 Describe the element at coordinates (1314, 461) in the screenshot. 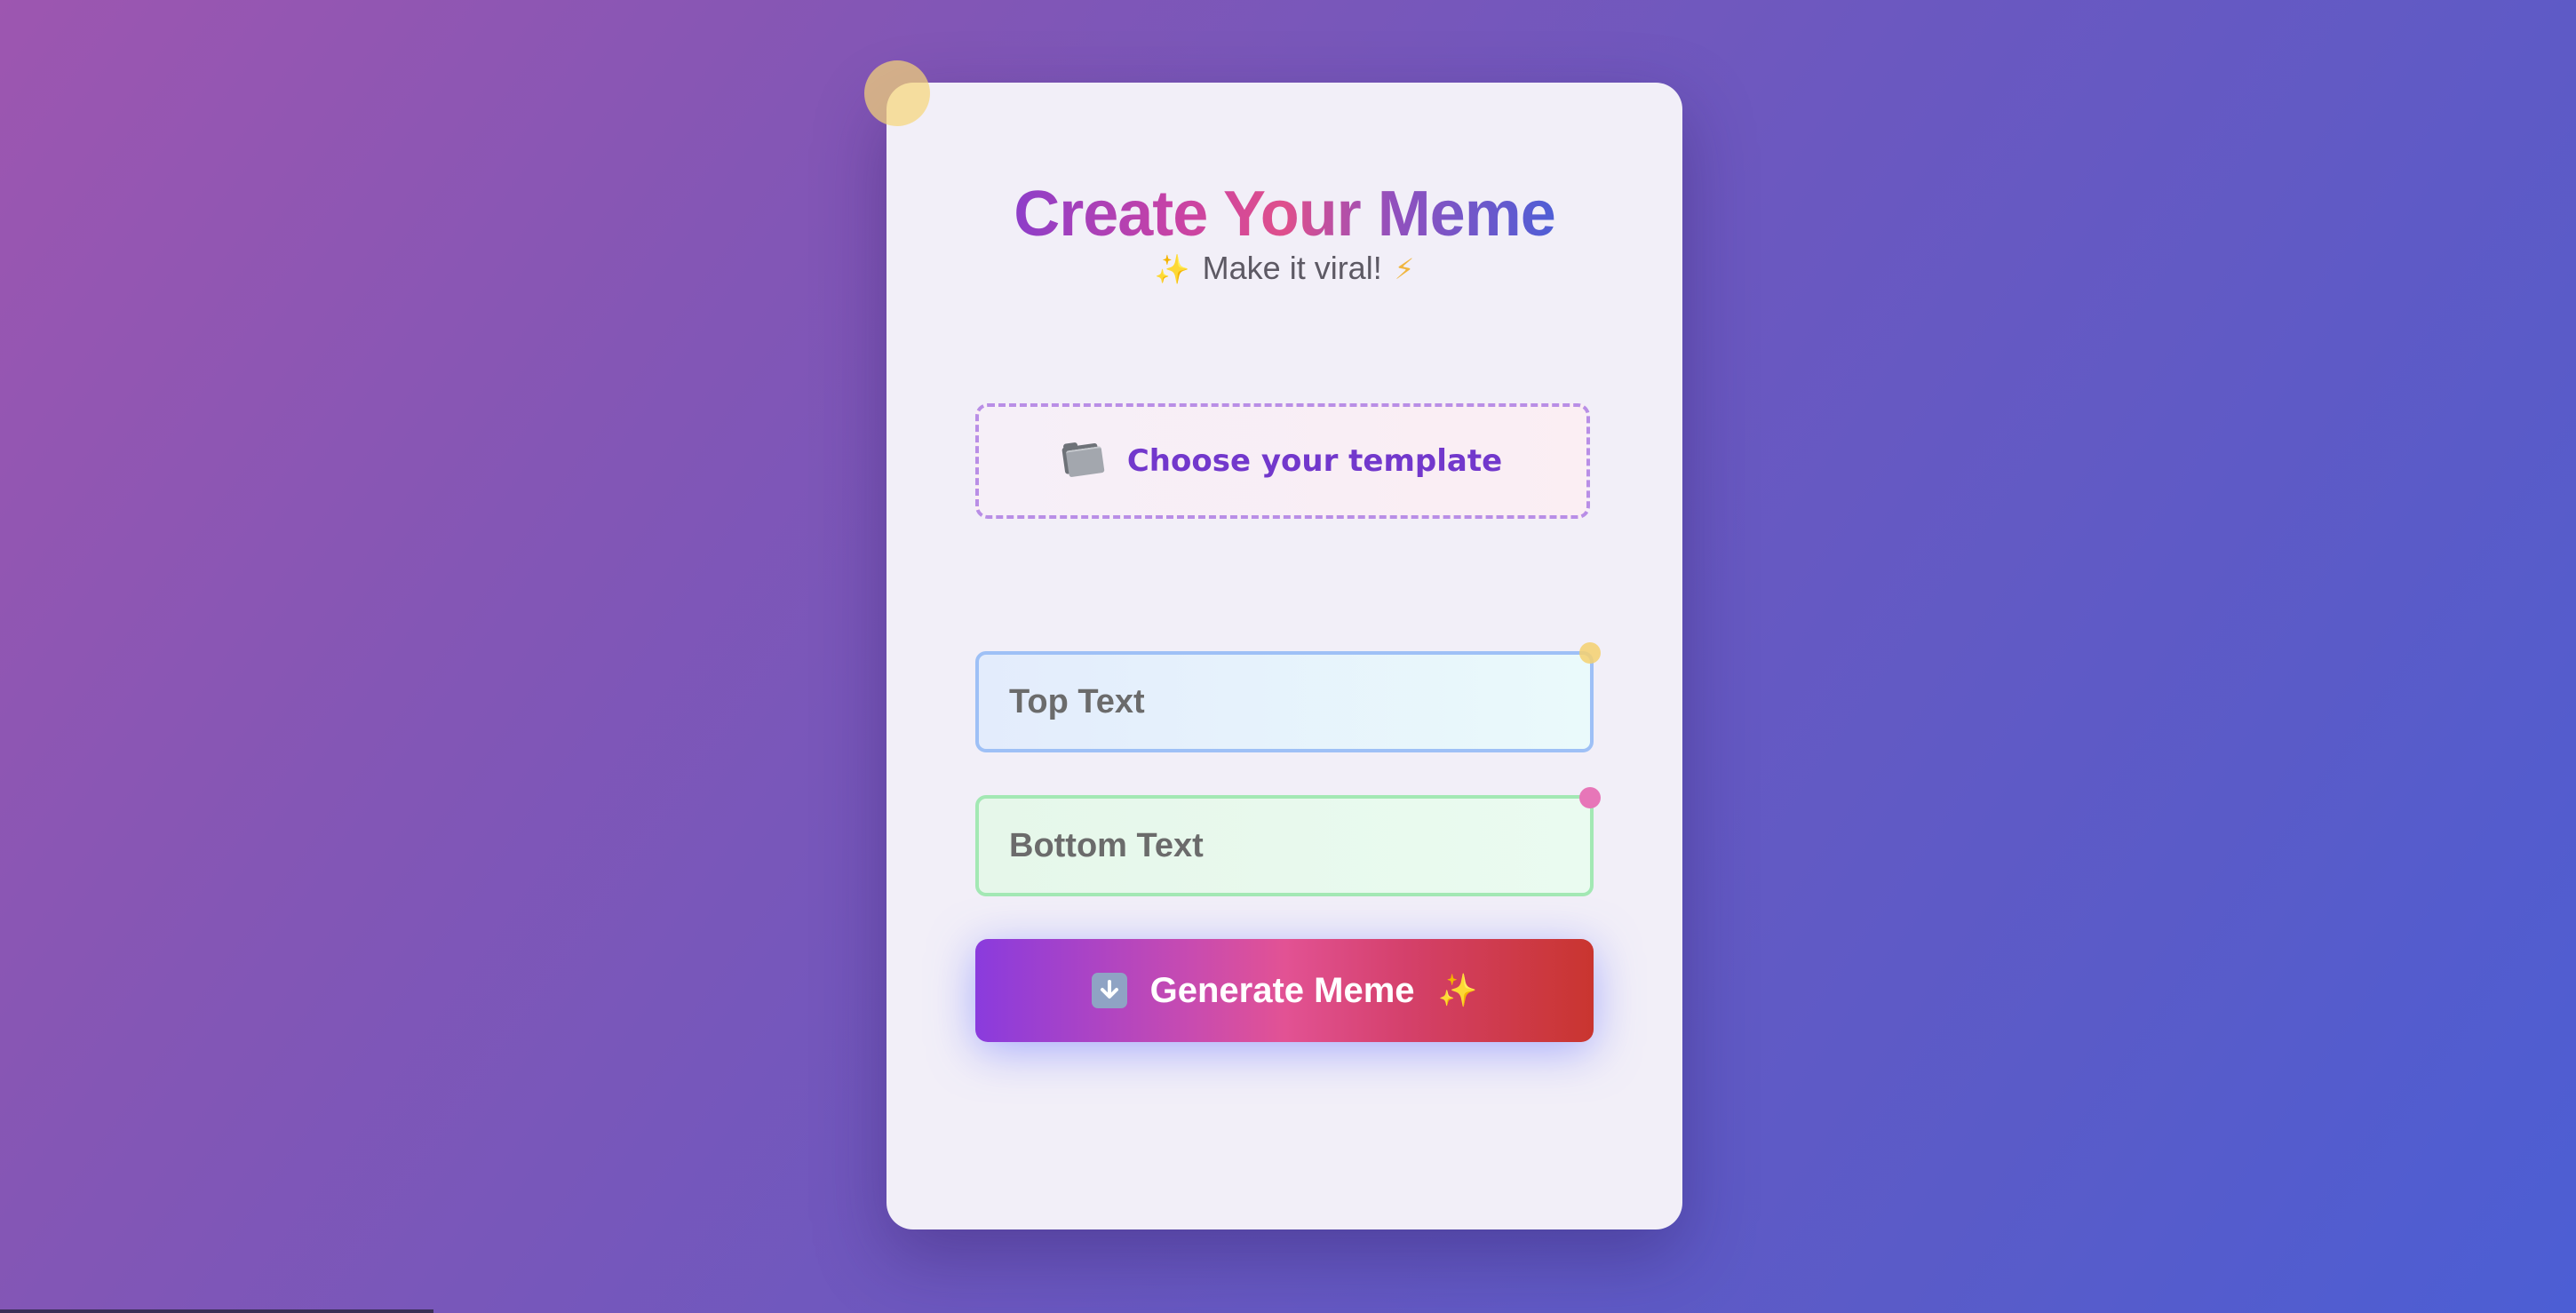

I see `choose-template-label: Choose your template` at that location.